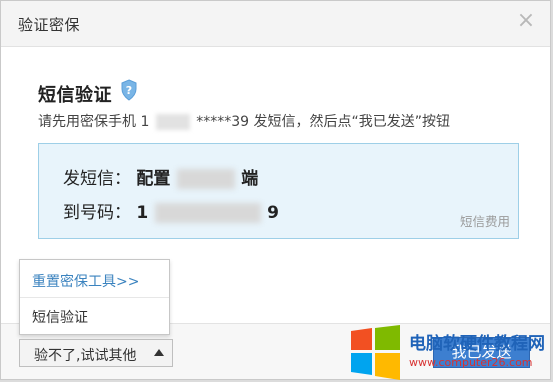 The width and height of the screenshot is (553, 382). What do you see at coordinates (97, 213) in the screenshot?
I see `number-label: 到号码：` at bounding box center [97, 213].